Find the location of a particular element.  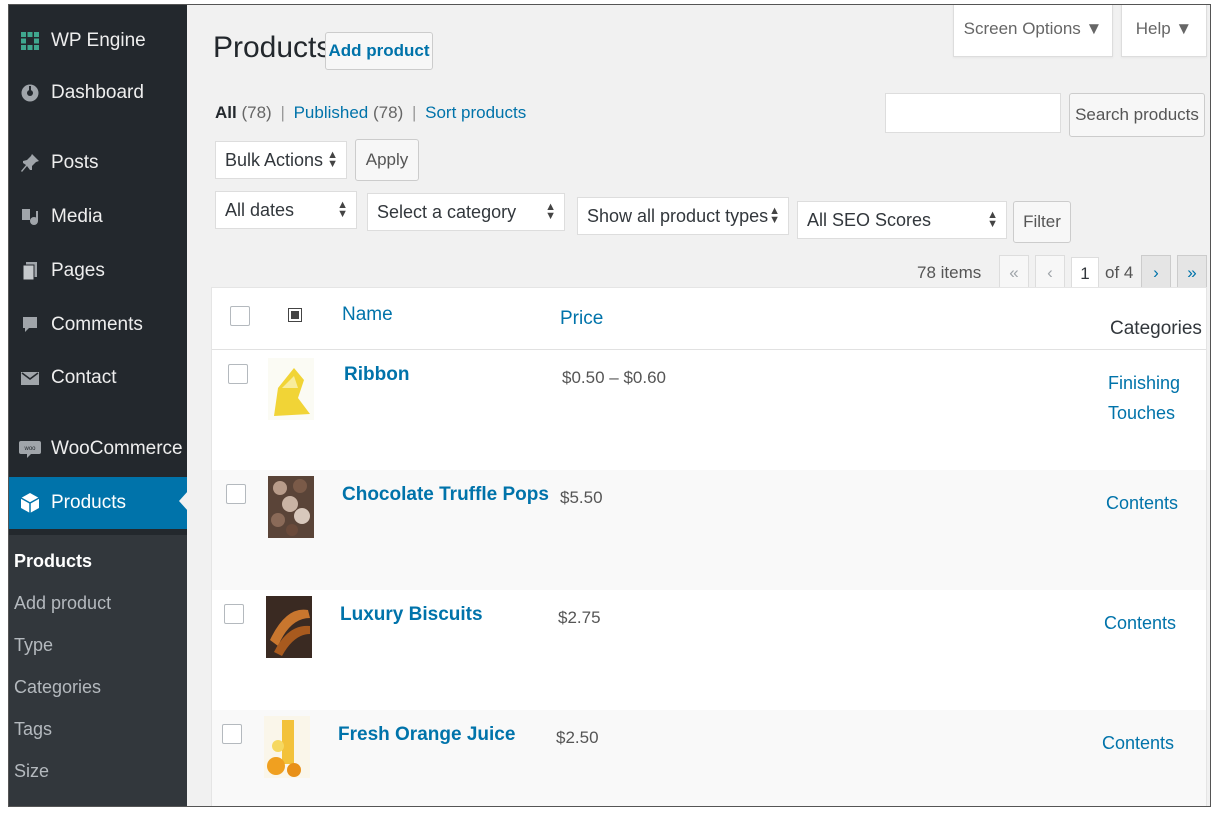

mail-icon is located at coordinates (30, 378).